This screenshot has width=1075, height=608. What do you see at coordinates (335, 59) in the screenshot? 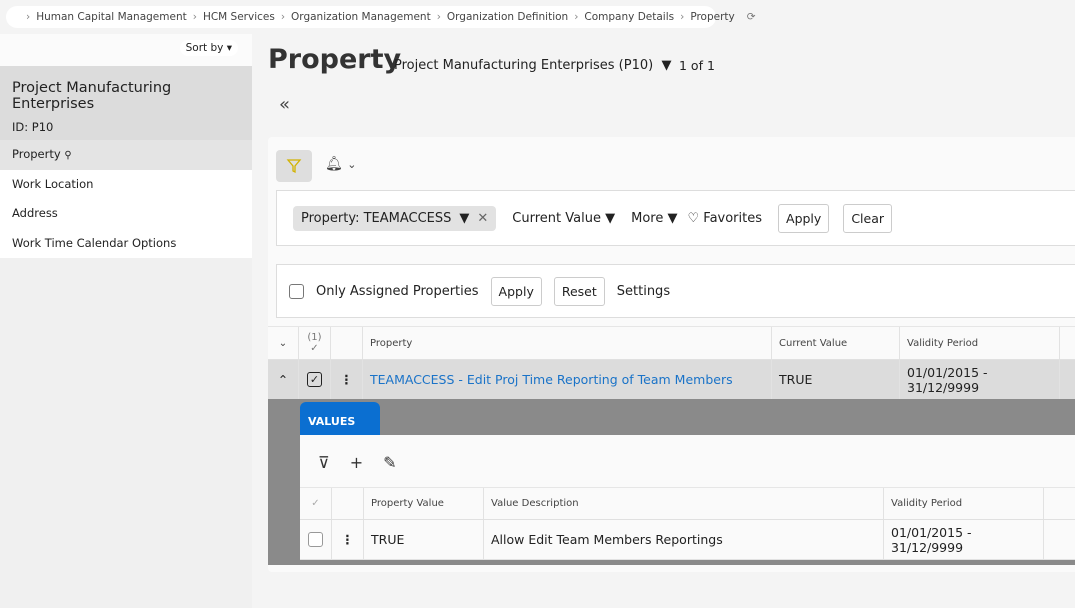
I see `page-title: Property` at bounding box center [335, 59].